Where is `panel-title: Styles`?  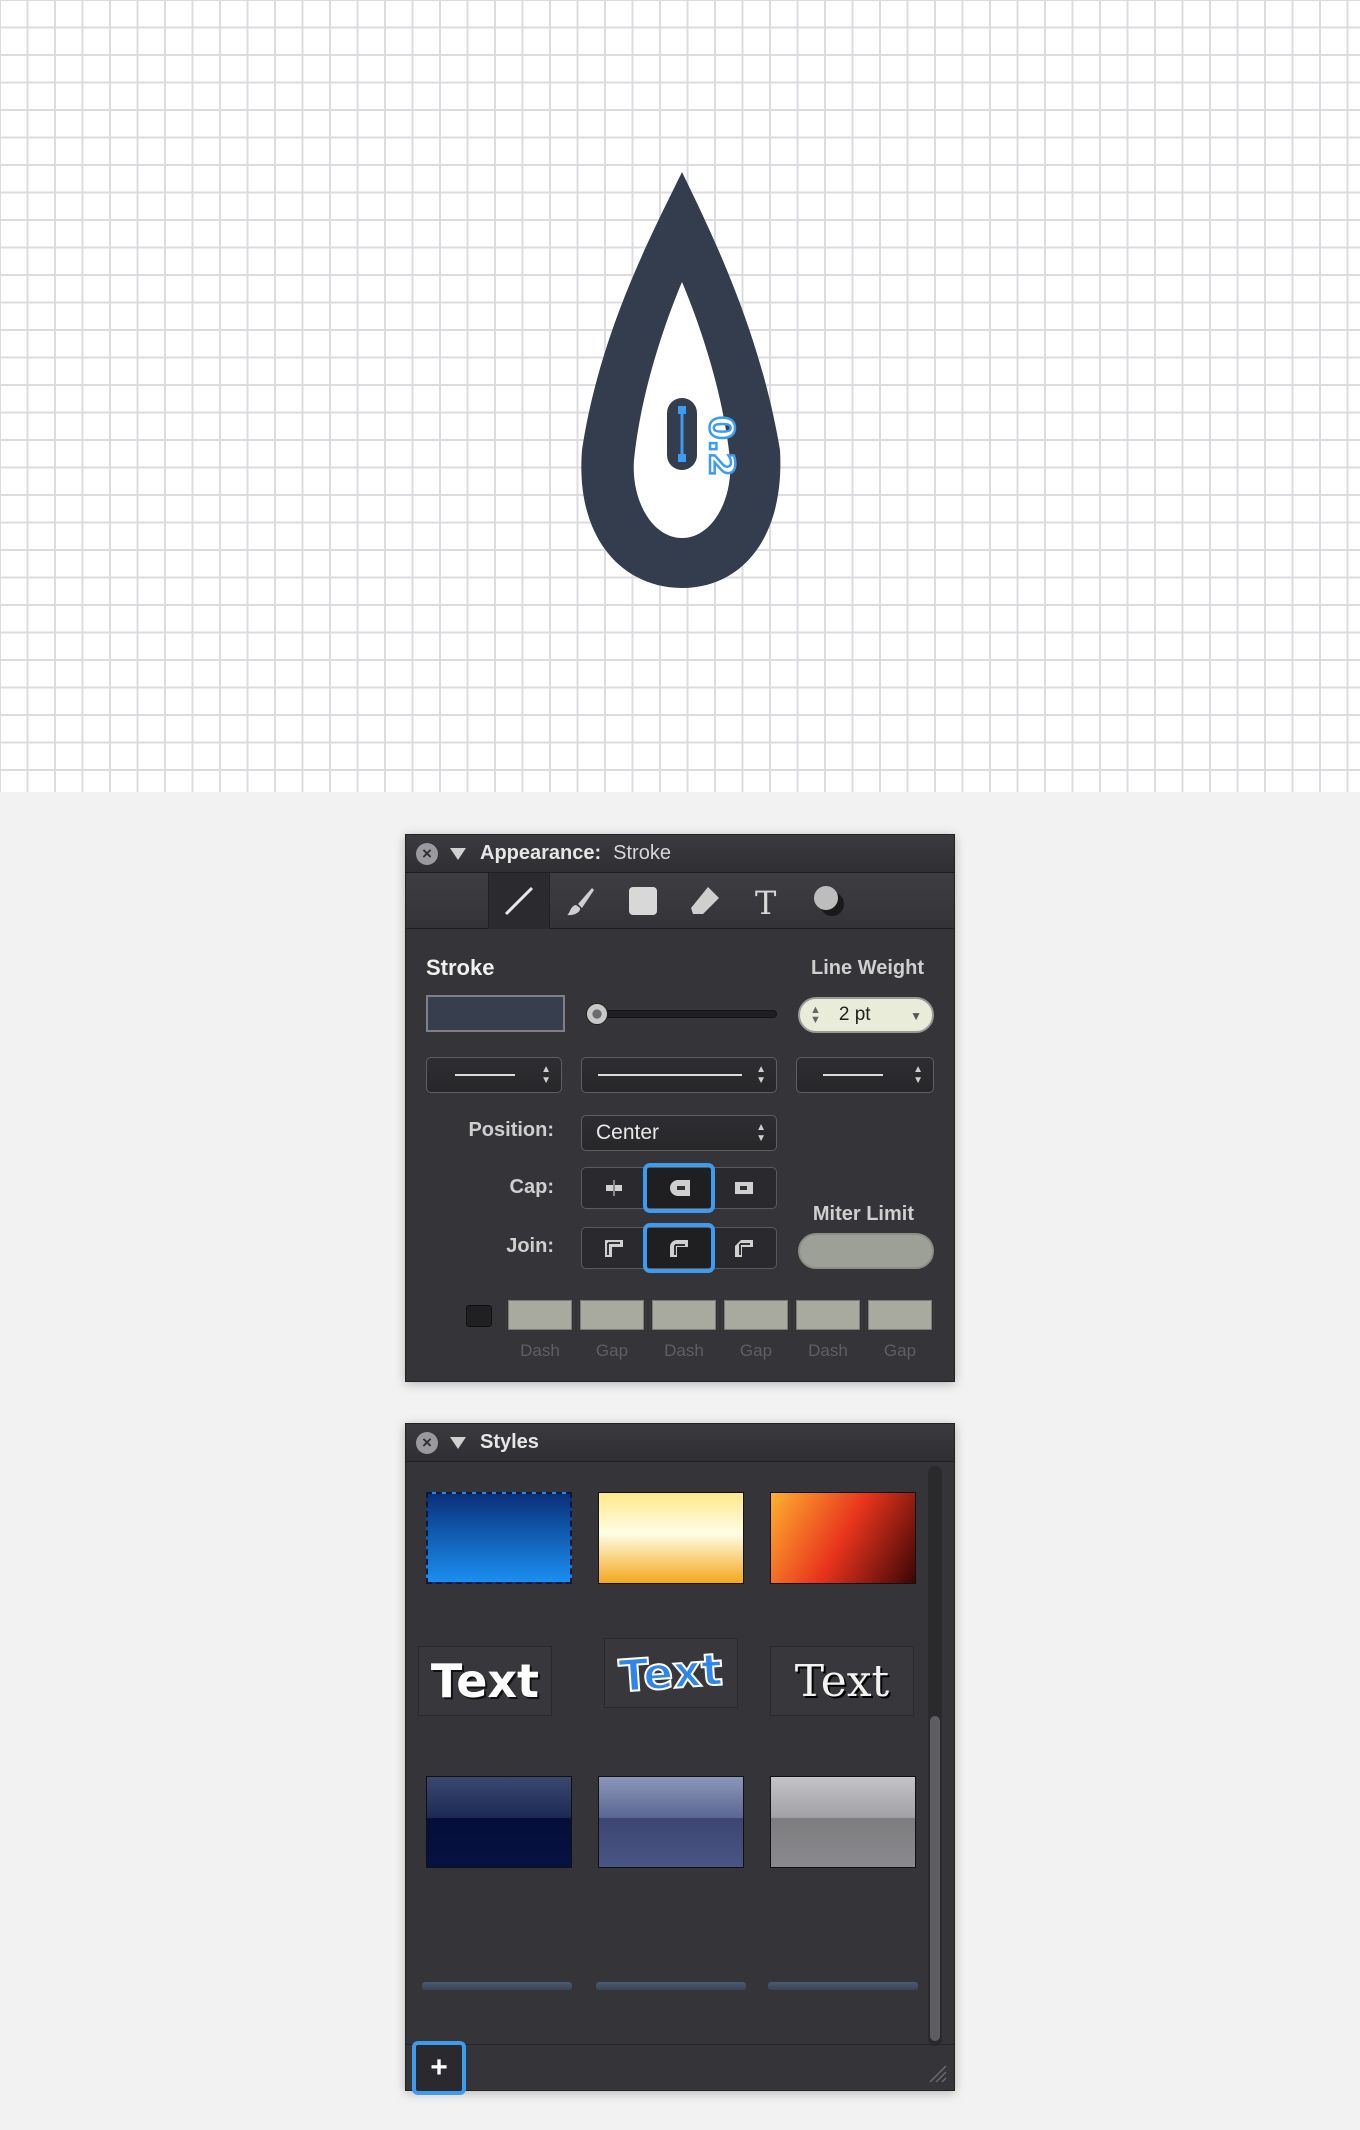 panel-title: Styles is located at coordinates (509, 1442).